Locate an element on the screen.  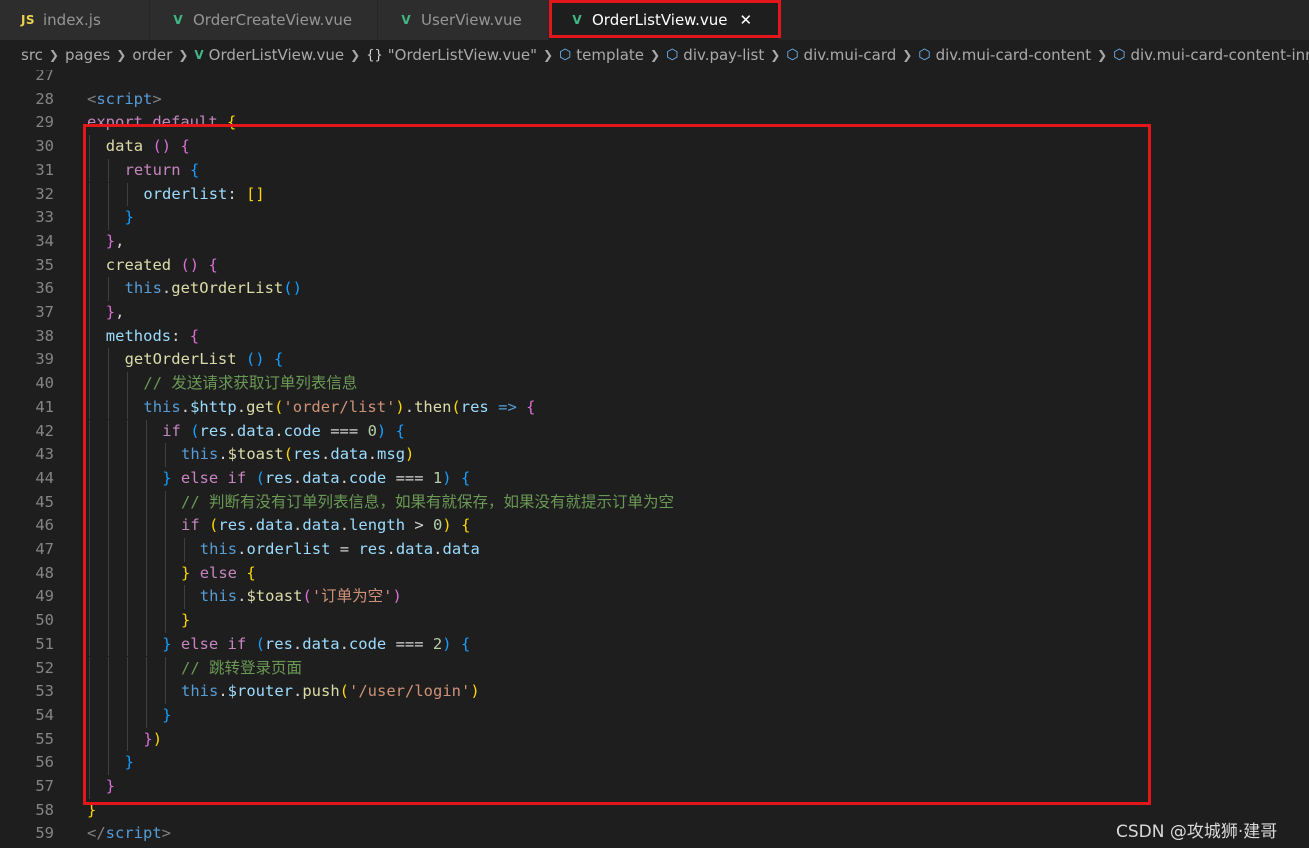
code-text: } else if (res.data.code === 1) { is located at coordinates (316, 479).